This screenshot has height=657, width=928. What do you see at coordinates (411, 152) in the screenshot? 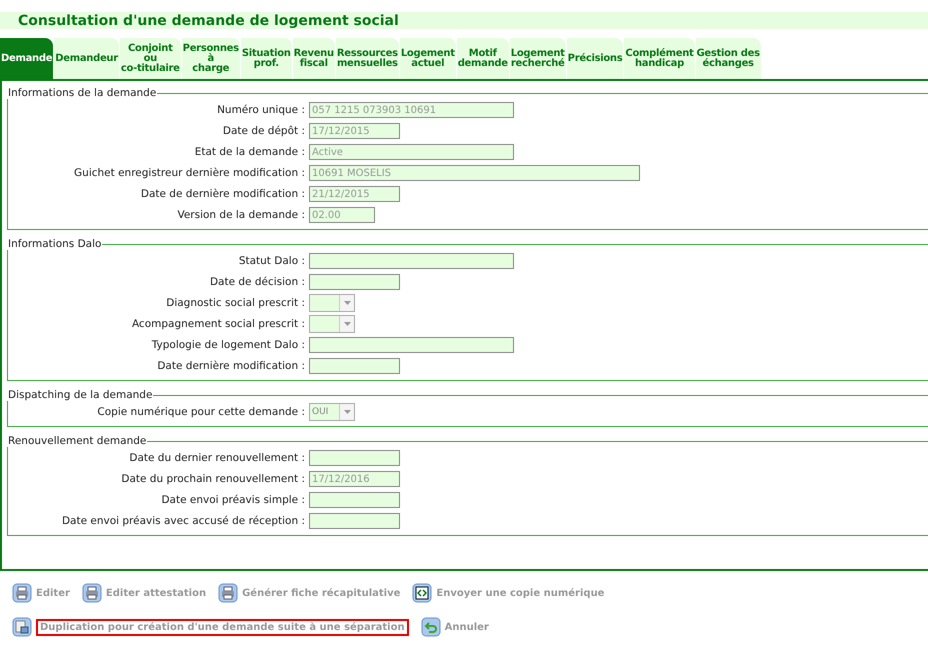
I see `input-field: Active` at bounding box center [411, 152].